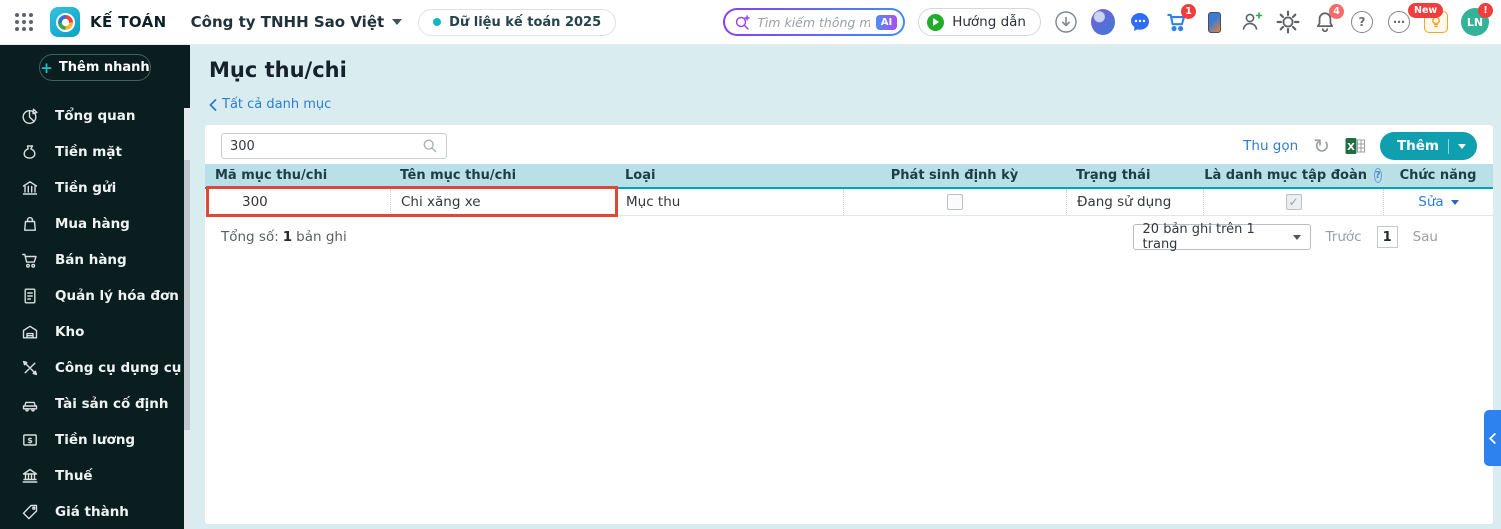  I want to click on table-search-box, so click(334, 146).